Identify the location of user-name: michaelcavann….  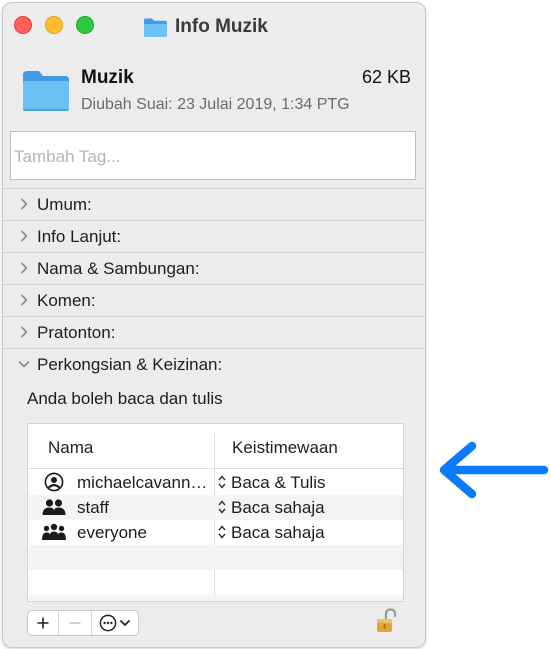
(142, 482).